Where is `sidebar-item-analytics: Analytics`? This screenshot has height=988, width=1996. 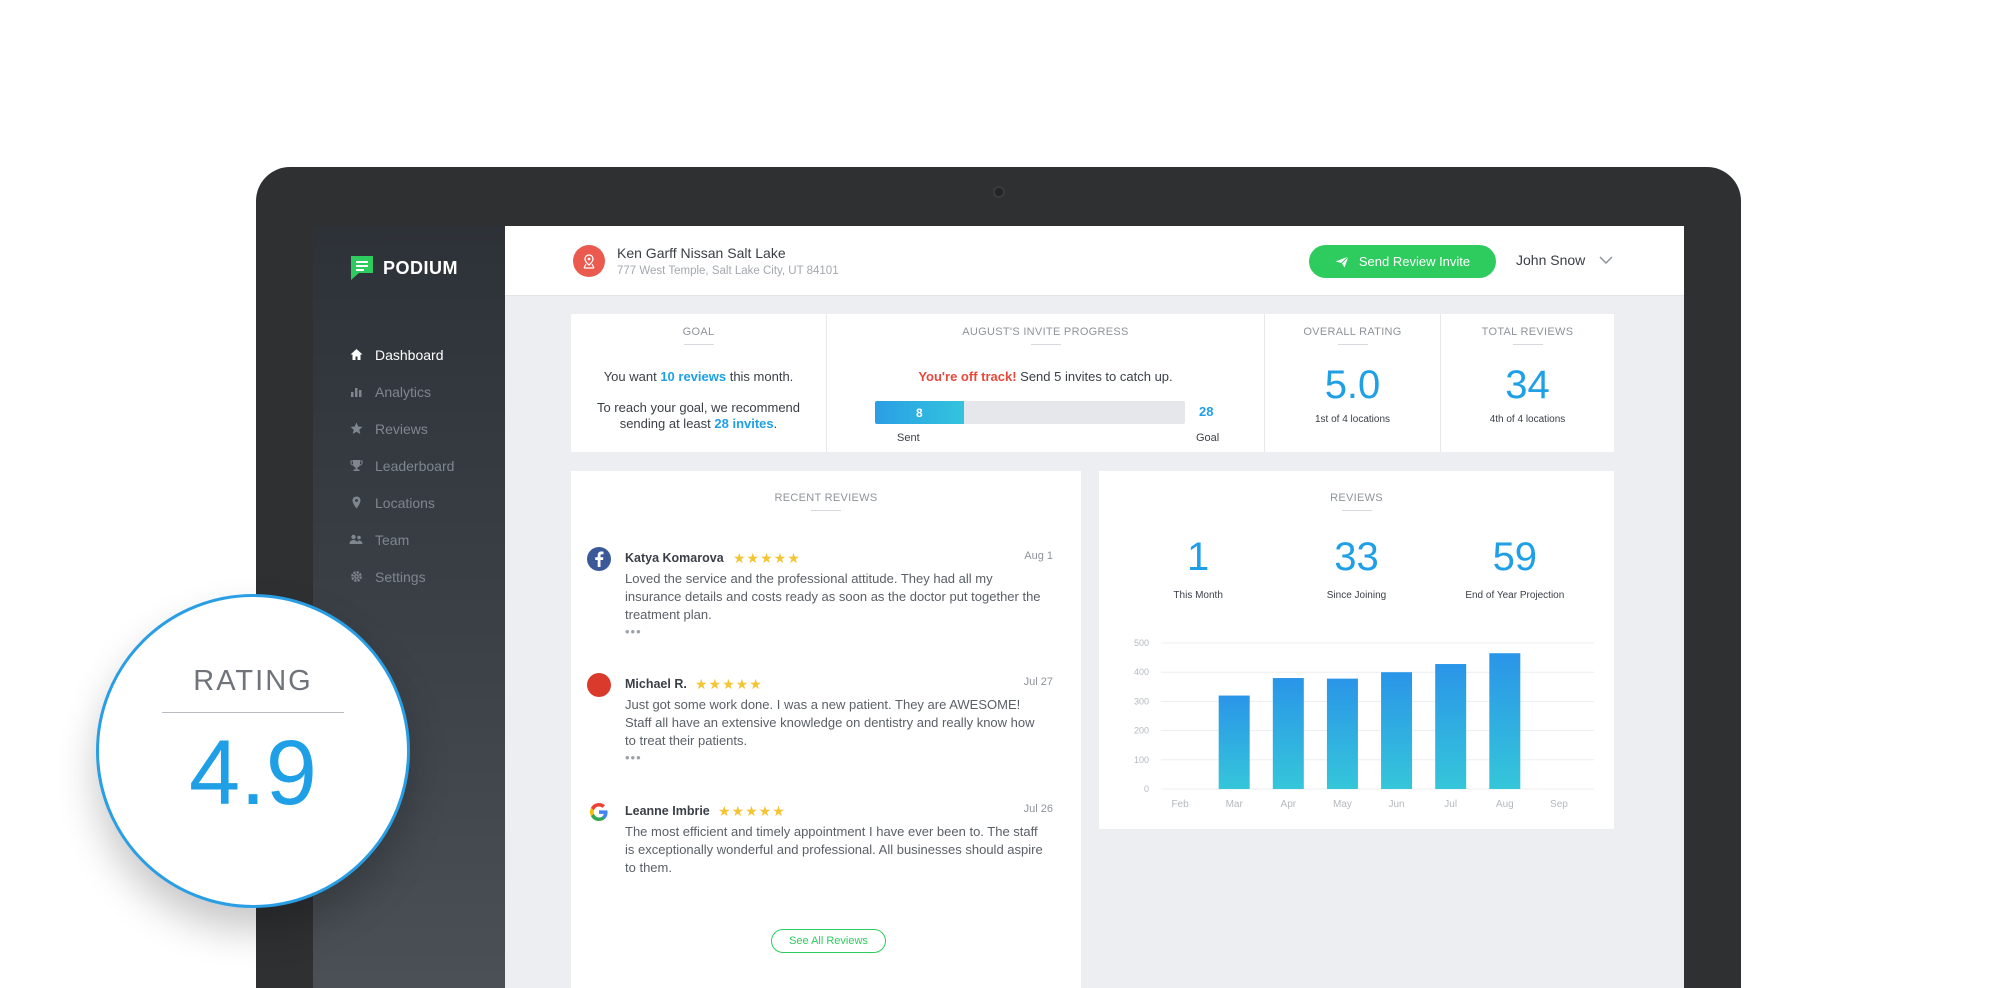 sidebar-item-analytics: Analytics is located at coordinates (409, 391).